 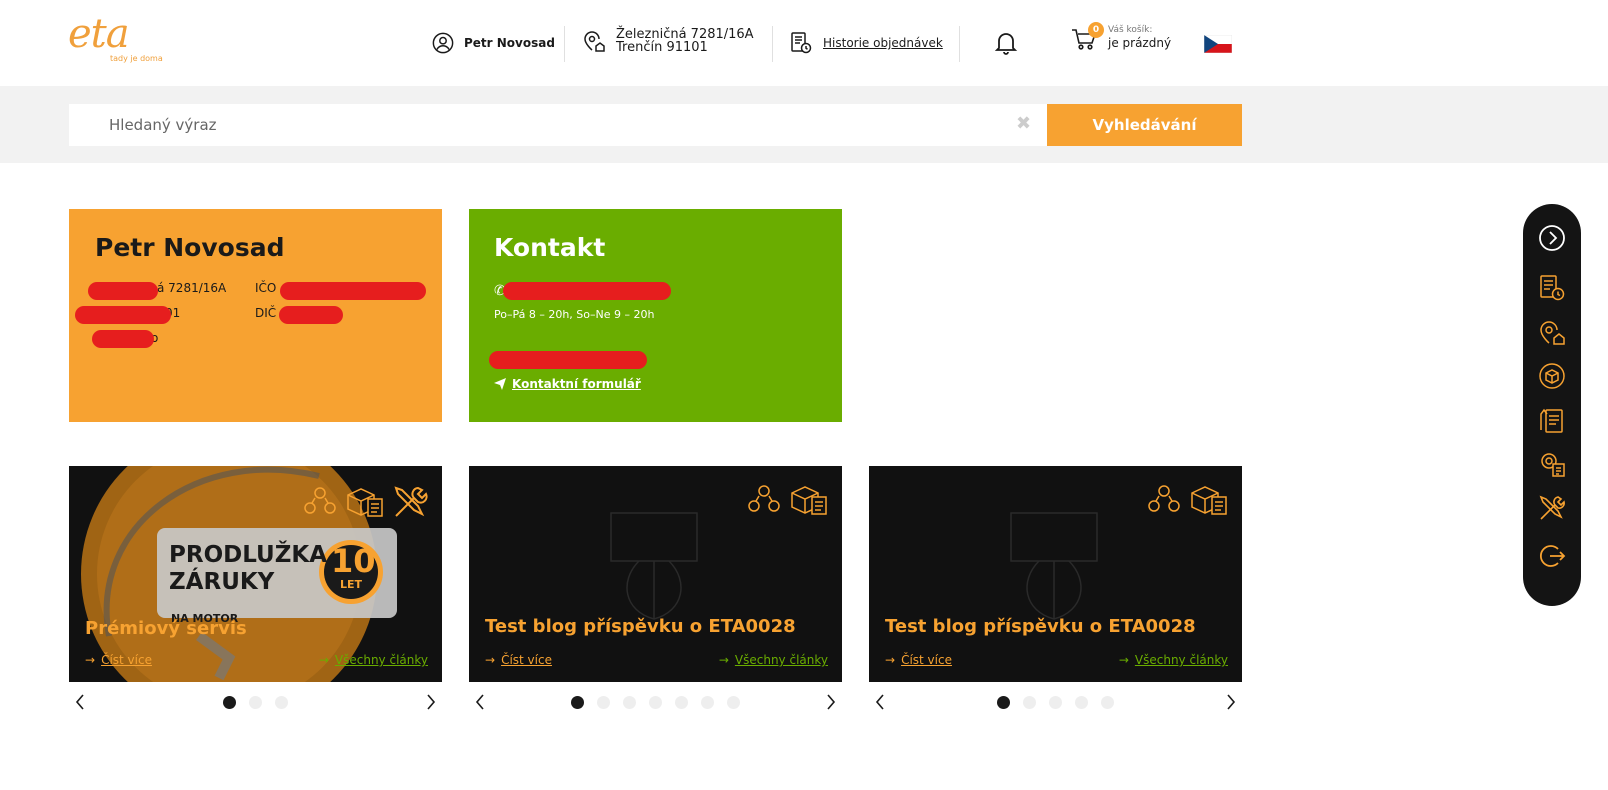 What do you see at coordinates (166, 628) in the screenshot?
I see `blog-title: Prémiový servis` at bounding box center [166, 628].